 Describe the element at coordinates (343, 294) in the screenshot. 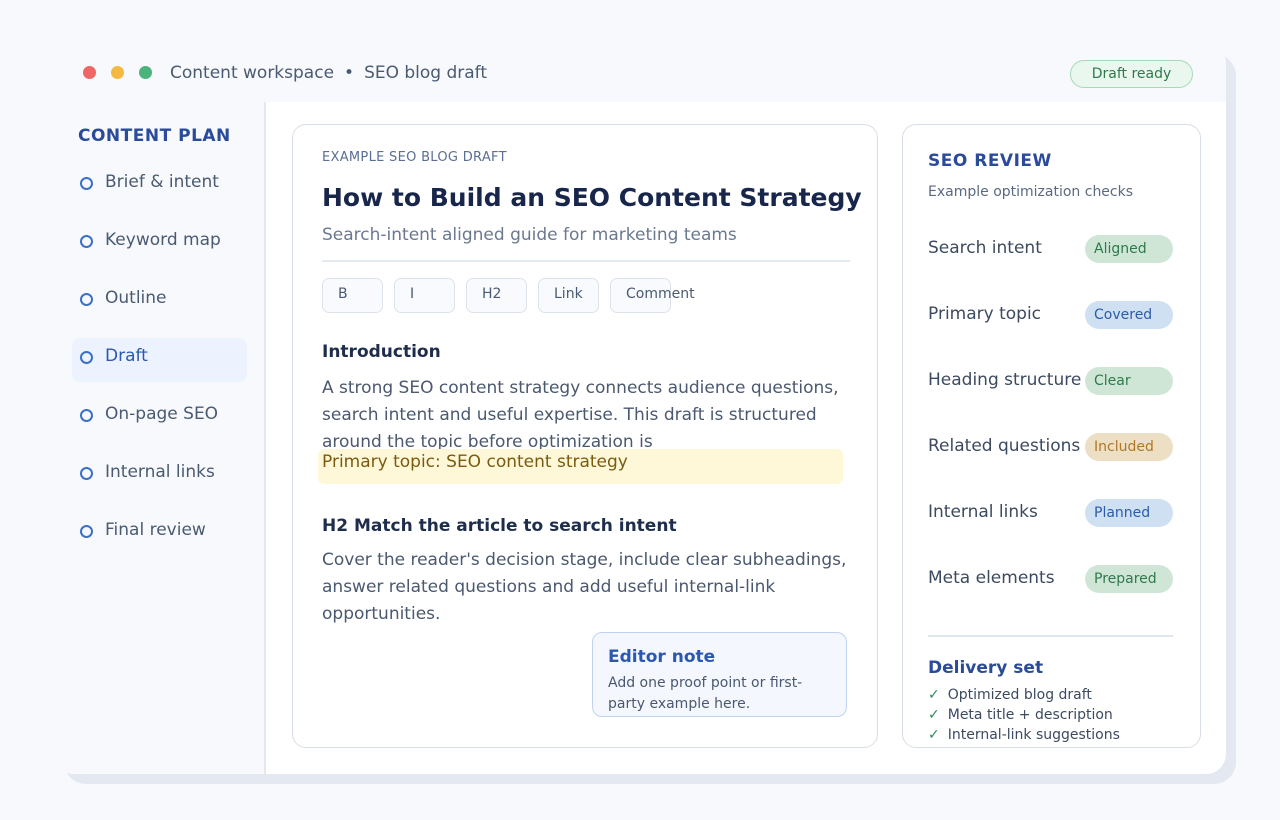

I see `bold-button-label: B` at that location.